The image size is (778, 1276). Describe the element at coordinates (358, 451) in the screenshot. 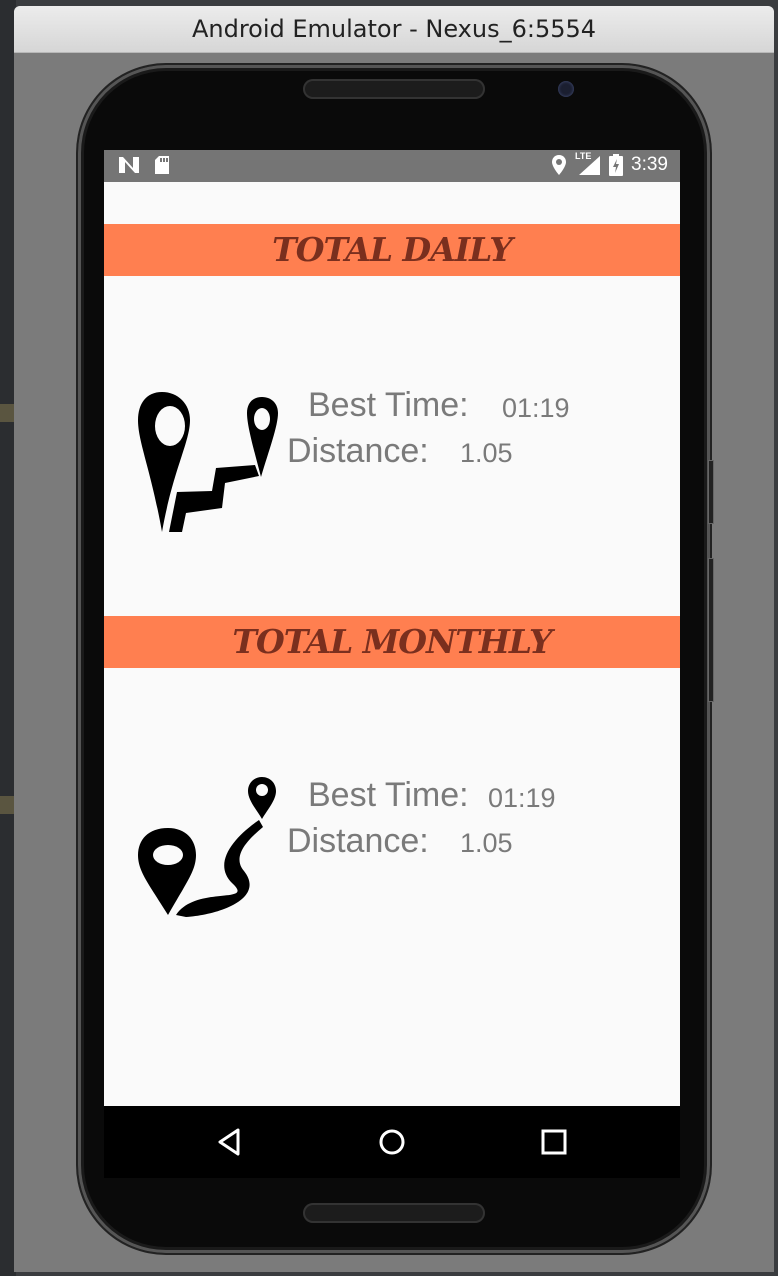

I see `daily-distance-label: Distance:` at that location.